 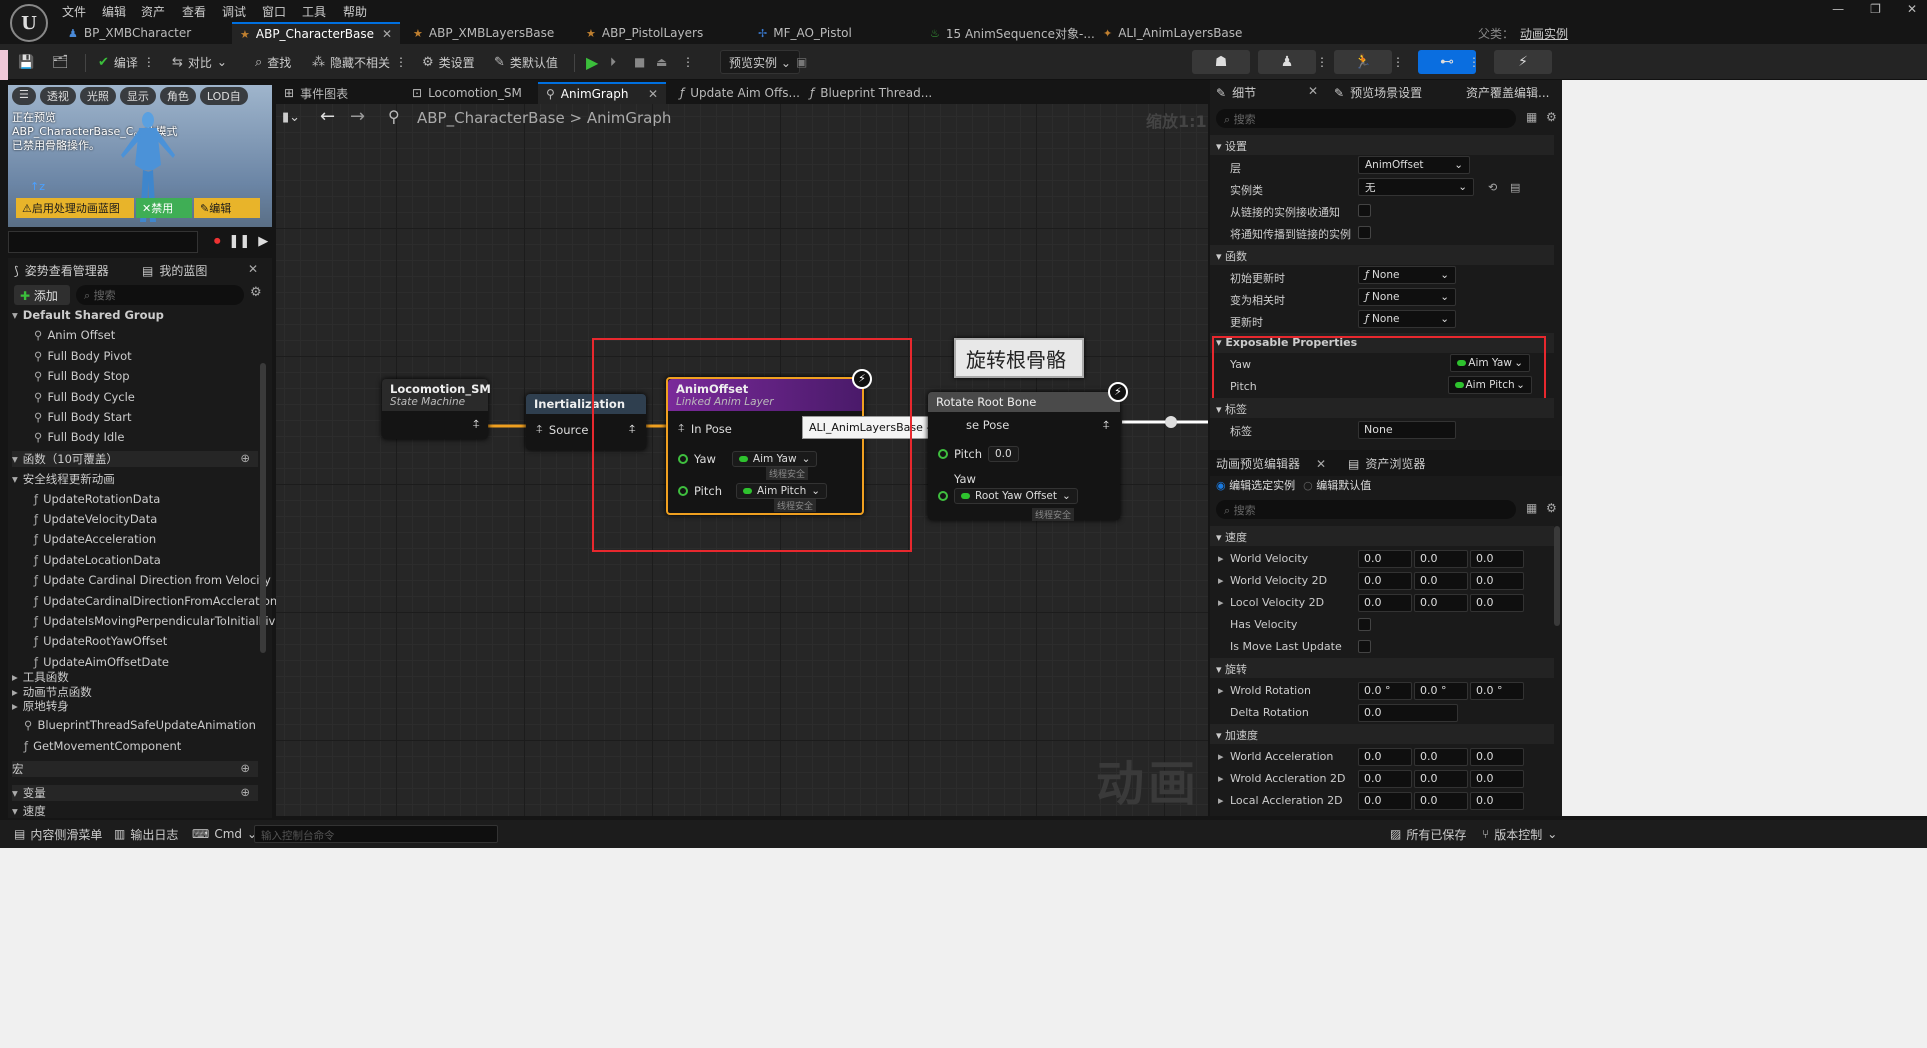 What do you see at coordinates (1271, 463) in the screenshot?
I see `tab-anim-preview-editor: 动画预览编辑器 ✕` at bounding box center [1271, 463].